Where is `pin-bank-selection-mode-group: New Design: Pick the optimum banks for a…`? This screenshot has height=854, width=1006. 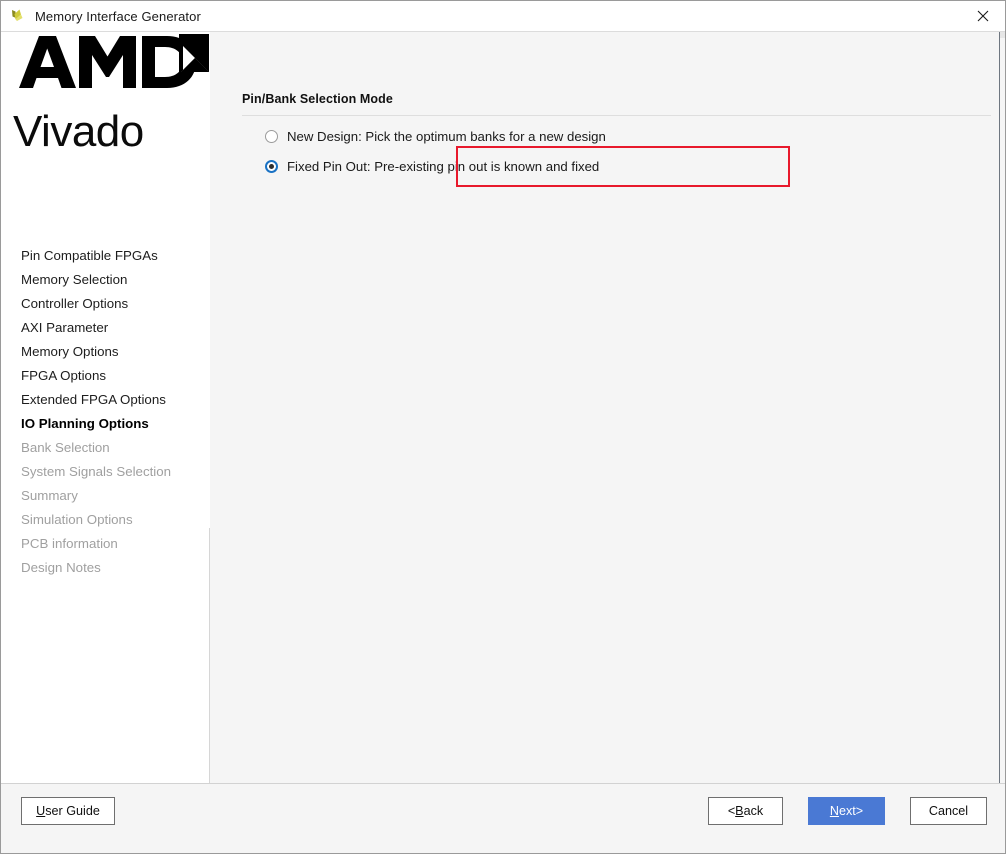 pin-bank-selection-mode-group: New Design: Pick the optimum banks for a… is located at coordinates (585, 151).